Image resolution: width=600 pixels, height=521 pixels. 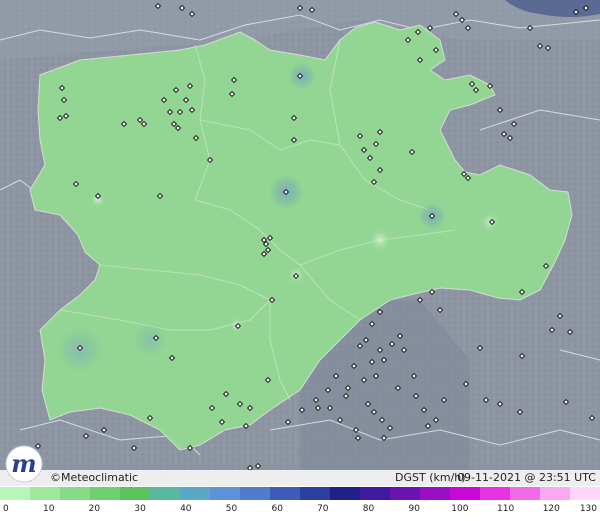 I want to click on meteoclimatic-logo: m, so click(x=24, y=464).